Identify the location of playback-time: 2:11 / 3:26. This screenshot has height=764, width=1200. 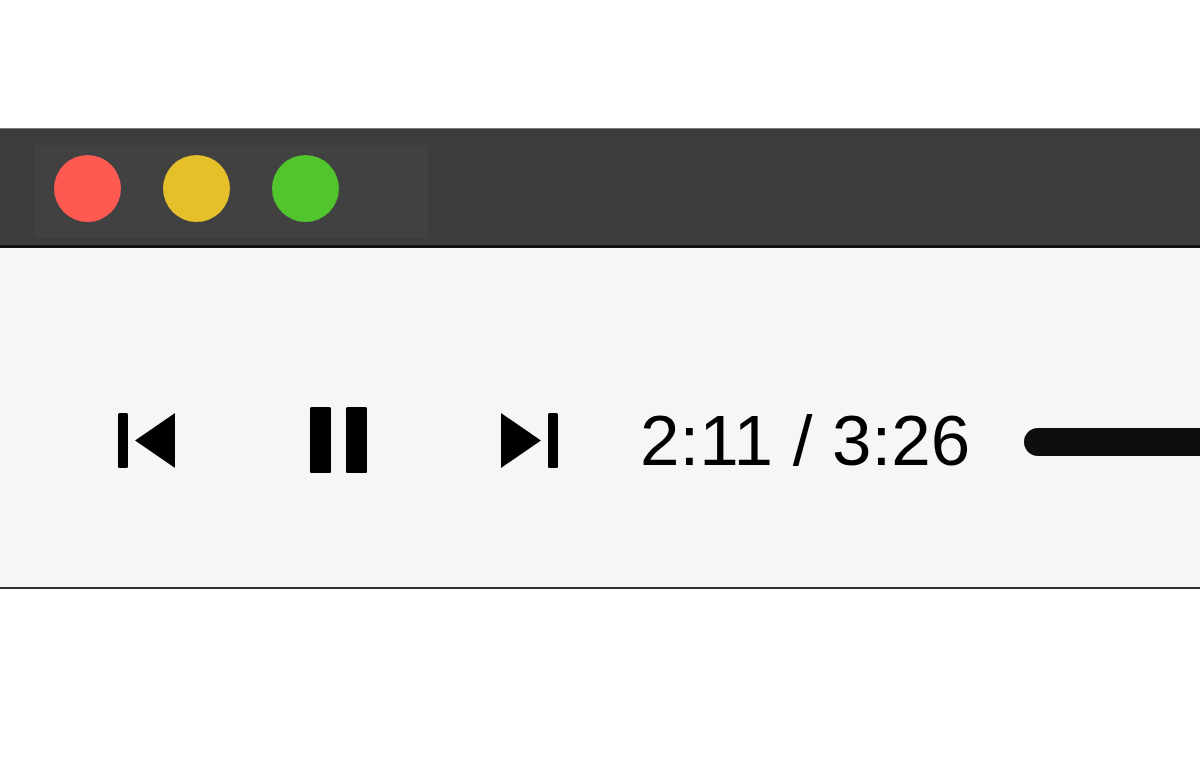
(805, 440).